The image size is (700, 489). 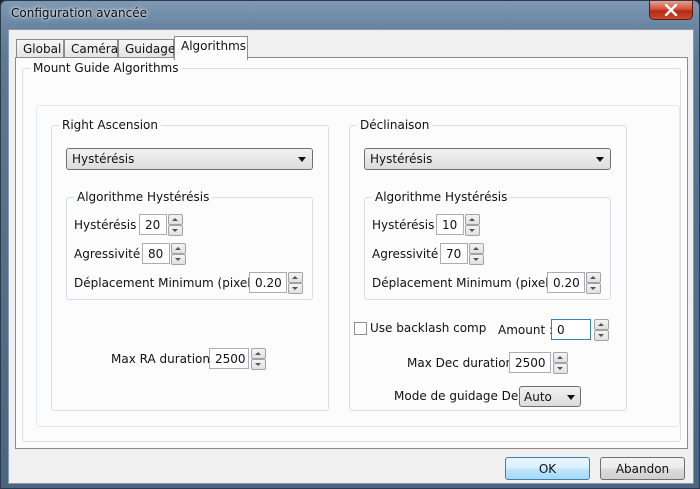 What do you see at coordinates (164, 359) in the screenshot?
I see `max-ra-duration-label: Max RA duration :` at bounding box center [164, 359].